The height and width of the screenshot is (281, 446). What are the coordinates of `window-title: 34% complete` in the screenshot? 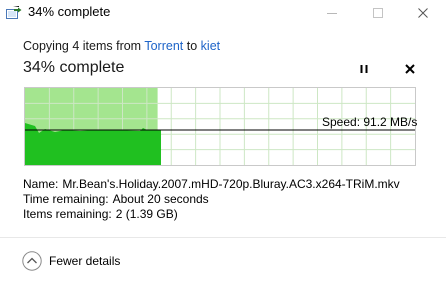 It's located at (69, 11).